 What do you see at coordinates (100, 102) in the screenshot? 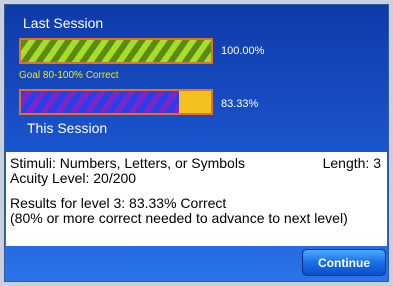
I see `this-session-progress-fill` at bounding box center [100, 102].